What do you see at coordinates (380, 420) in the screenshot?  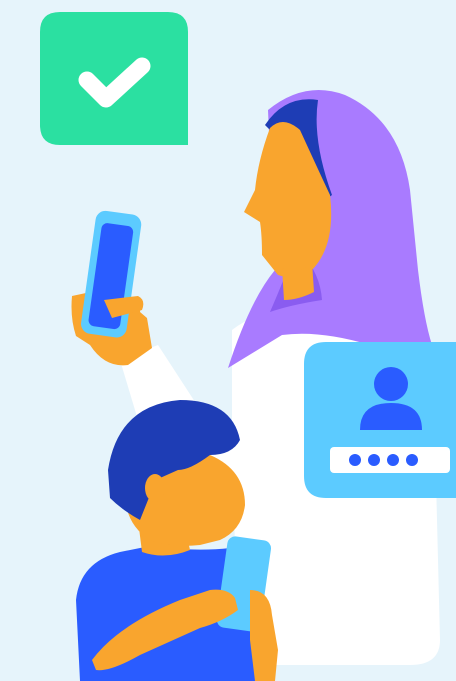 I see `login-card` at bounding box center [380, 420].